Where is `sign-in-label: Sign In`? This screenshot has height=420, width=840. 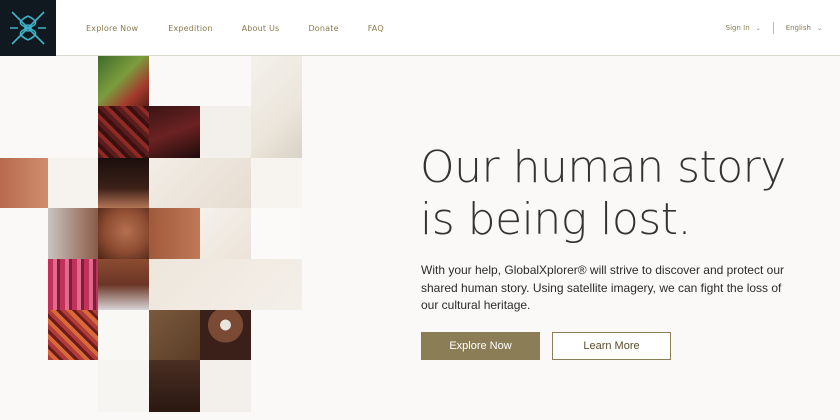 sign-in-label: Sign In is located at coordinates (737, 28).